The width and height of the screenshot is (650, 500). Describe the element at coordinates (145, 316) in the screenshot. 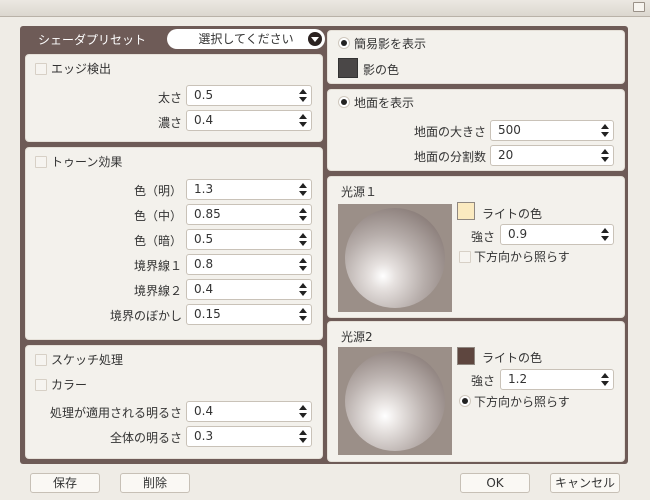

I see `toon-blur-label: 境界のぼかし` at that location.